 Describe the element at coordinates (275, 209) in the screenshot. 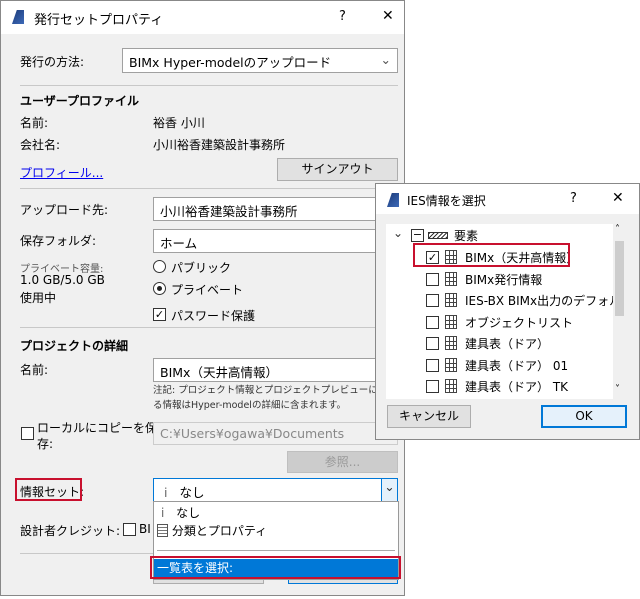

I see `upload-destination-field: 小川裕香建築設計事務所` at that location.